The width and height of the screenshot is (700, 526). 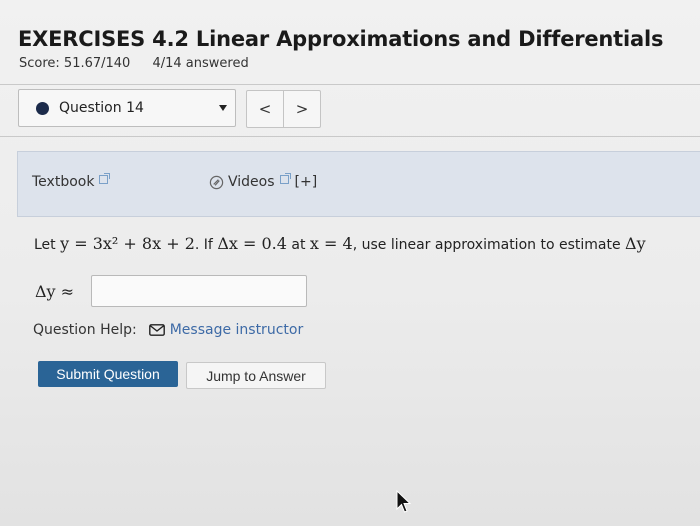 What do you see at coordinates (168, 330) in the screenshot?
I see `question-help: Question Help: Message instructor` at bounding box center [168, 330].